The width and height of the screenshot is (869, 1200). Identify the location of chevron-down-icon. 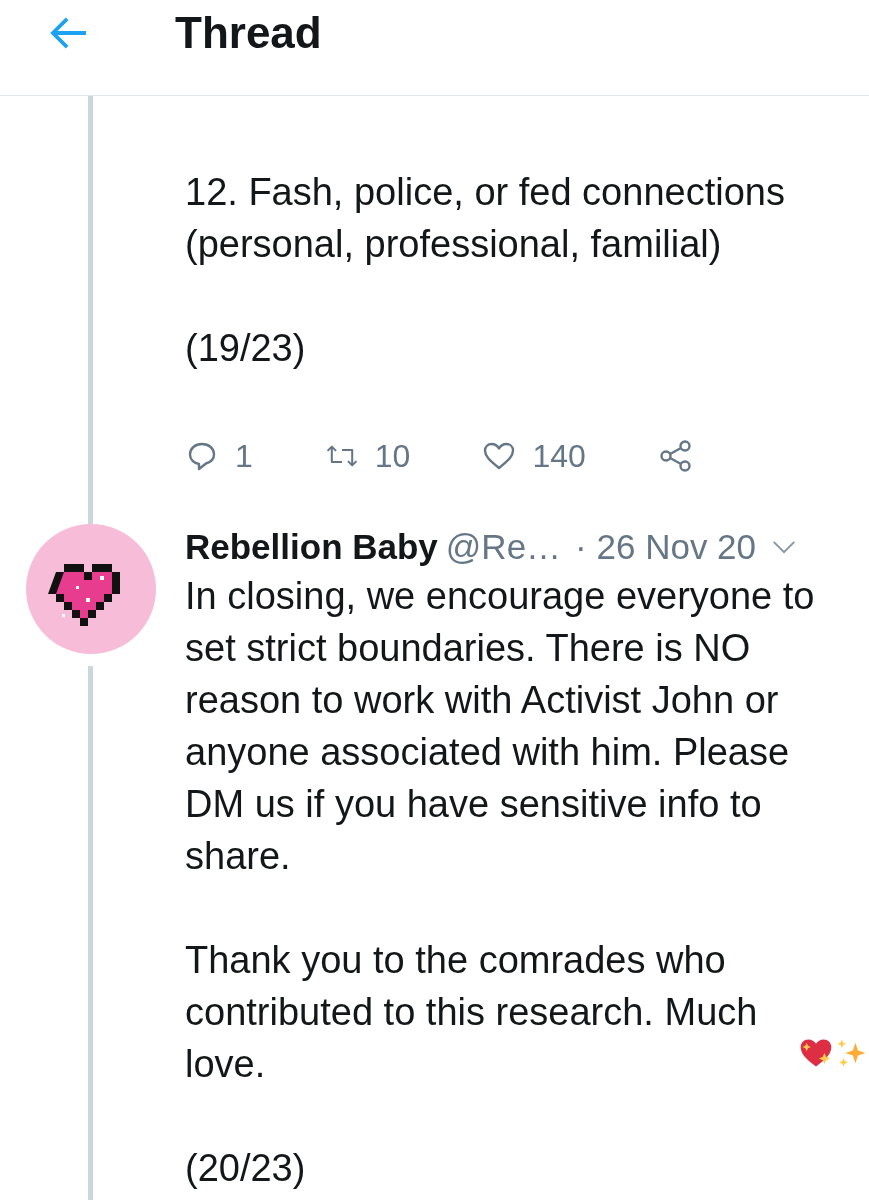
(784, 547).